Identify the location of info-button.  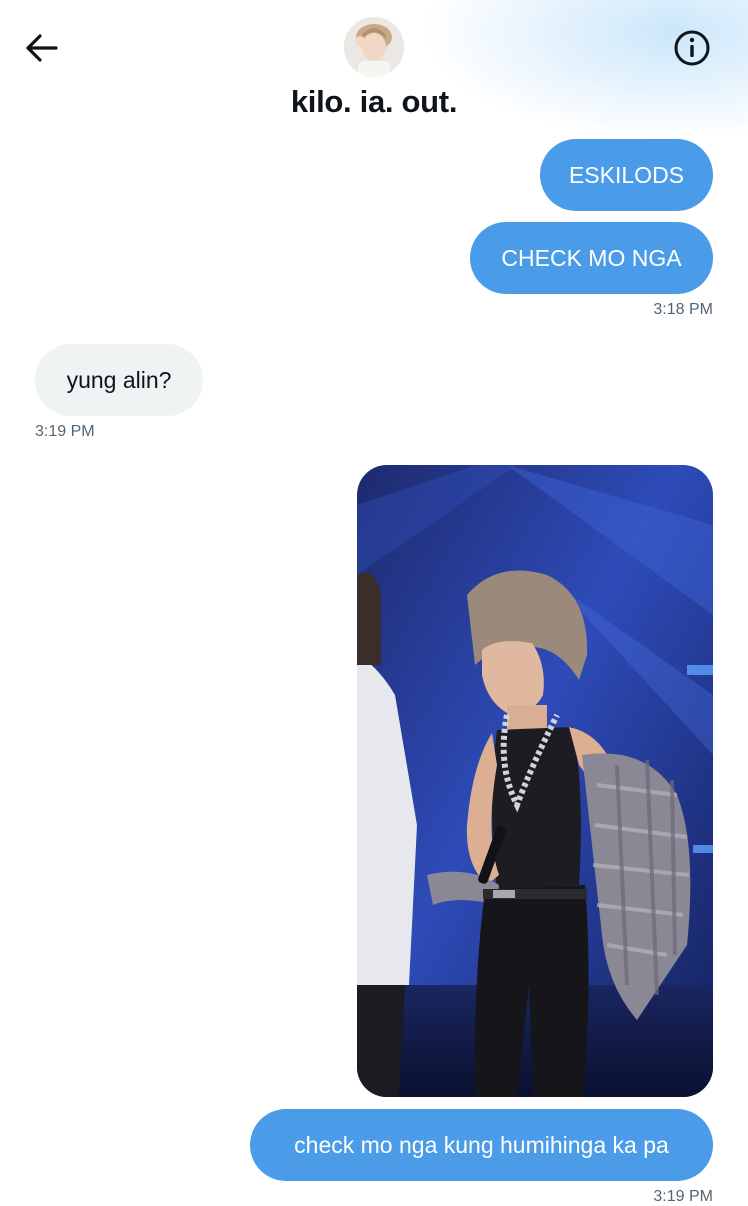
(692, 48).